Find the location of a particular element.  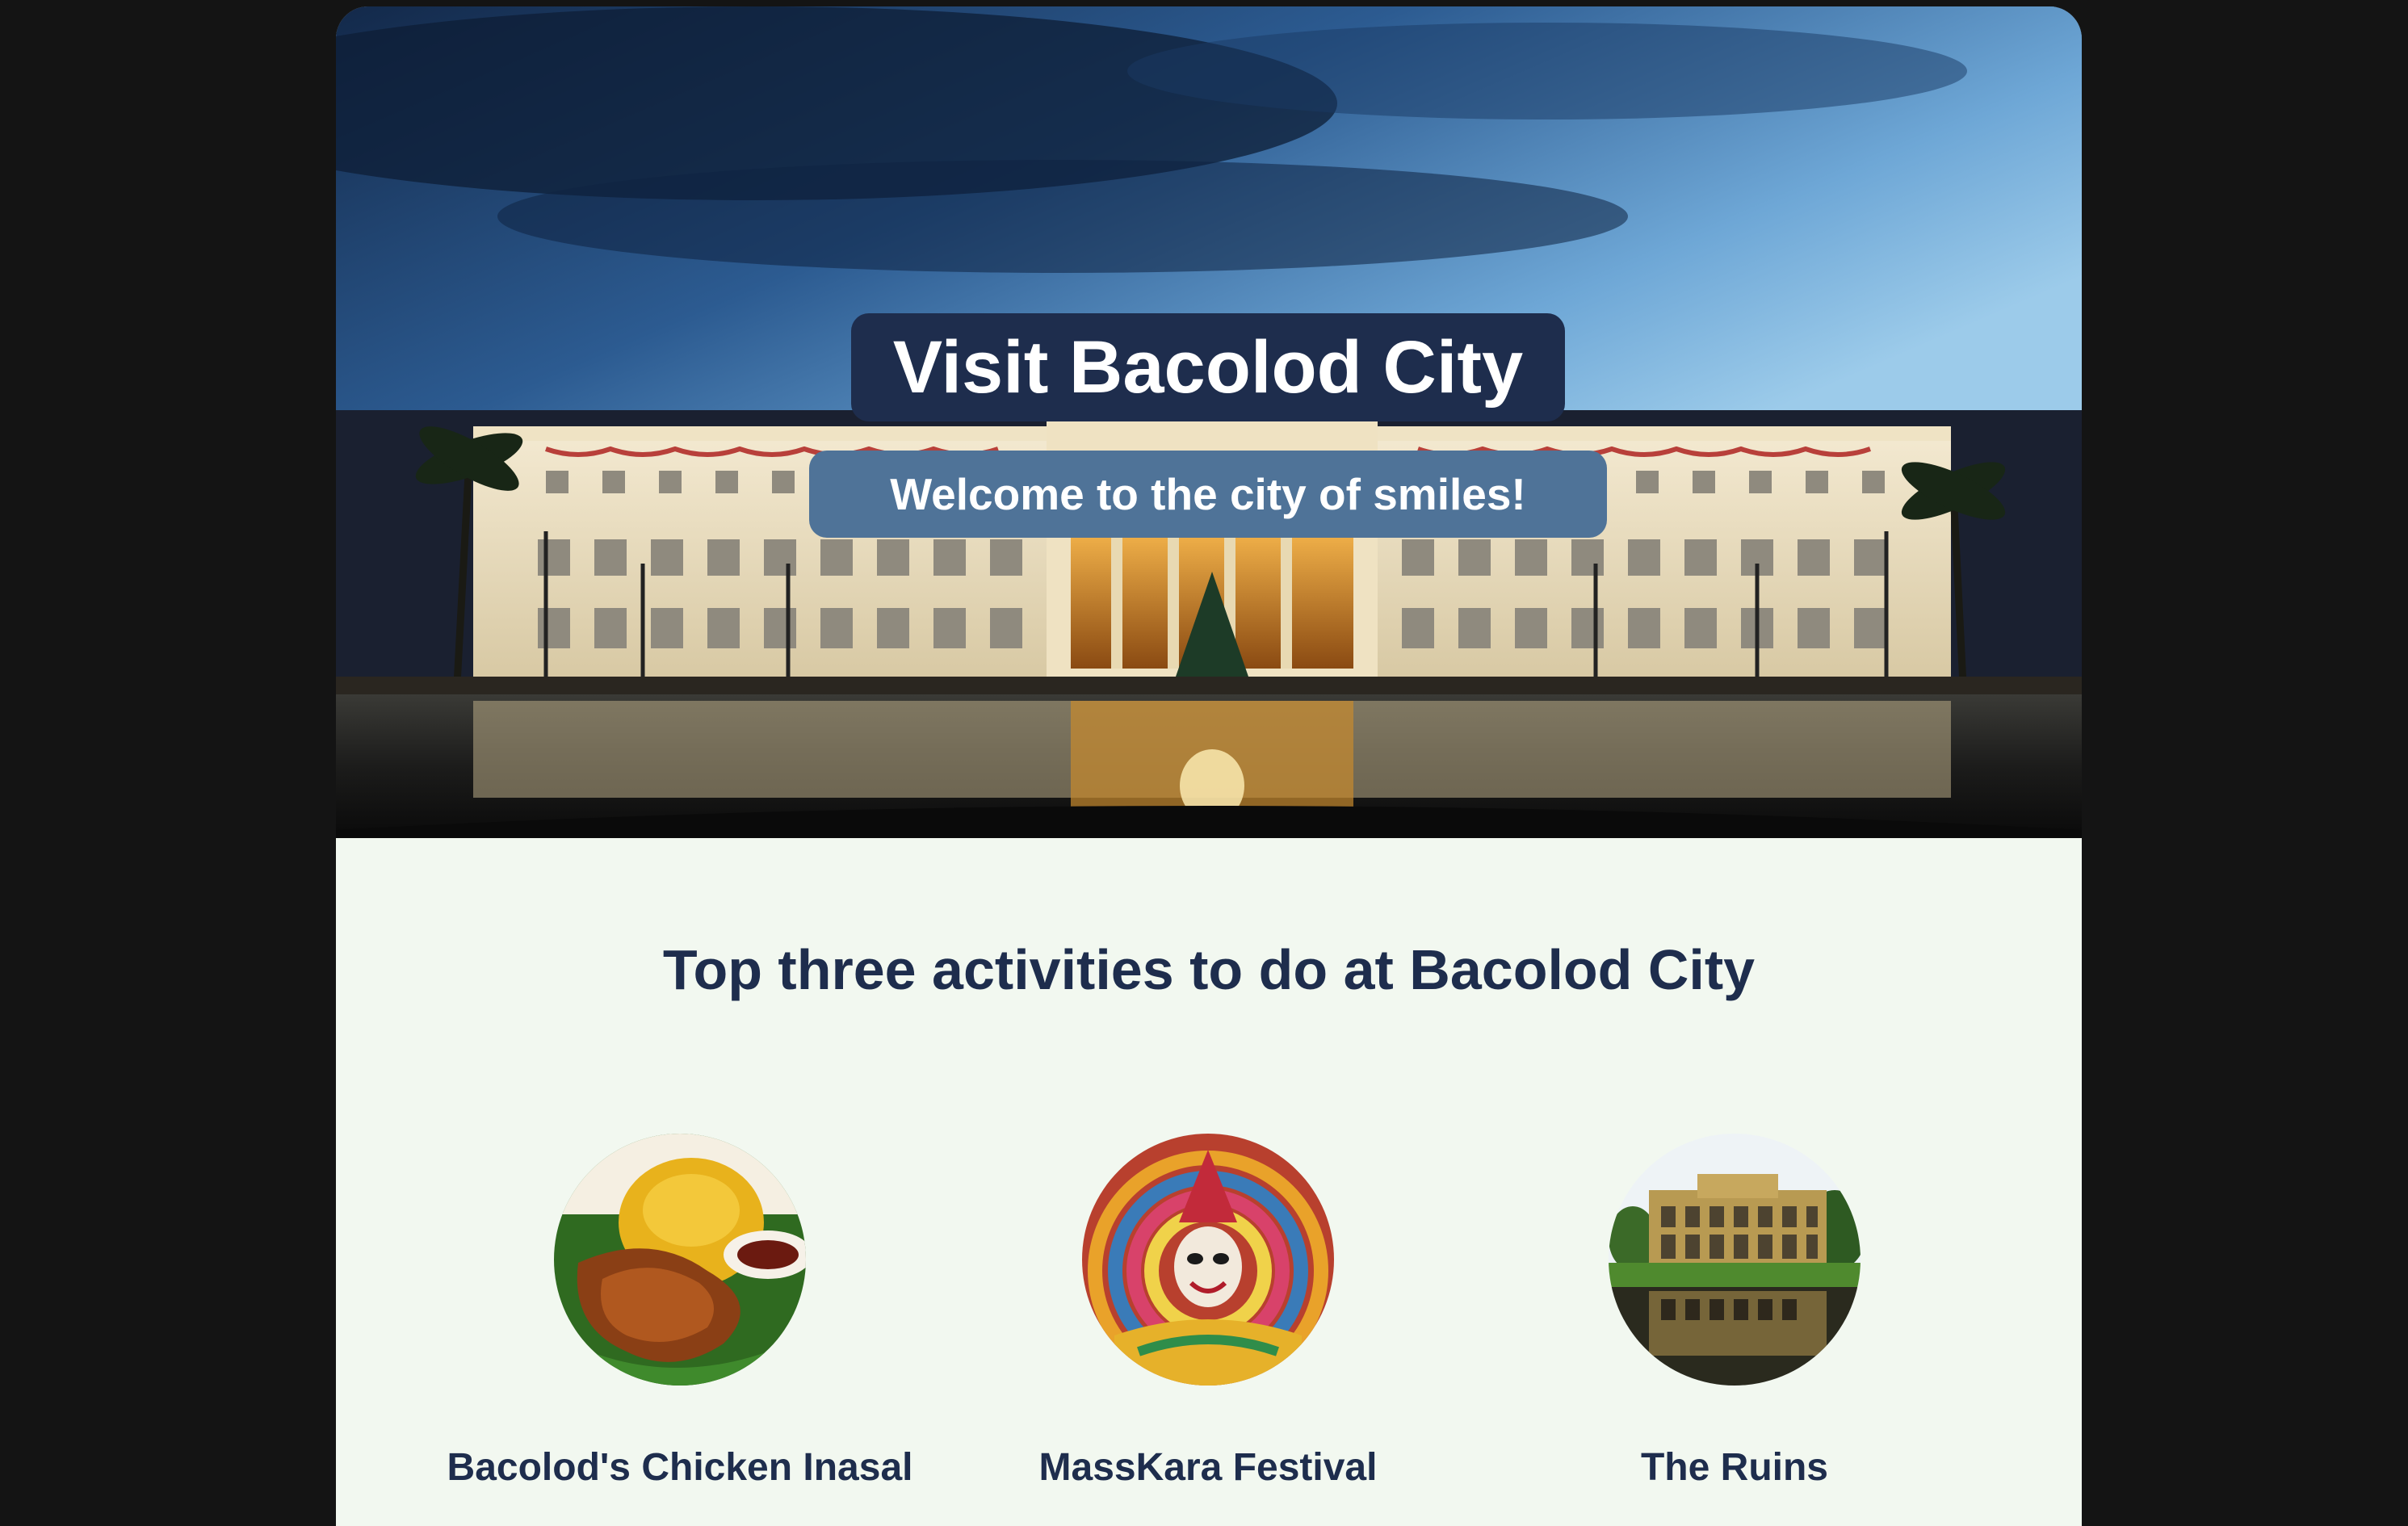

activity-label: Bacolod's Chicken Inasal is located at coordinates (680, 1468).